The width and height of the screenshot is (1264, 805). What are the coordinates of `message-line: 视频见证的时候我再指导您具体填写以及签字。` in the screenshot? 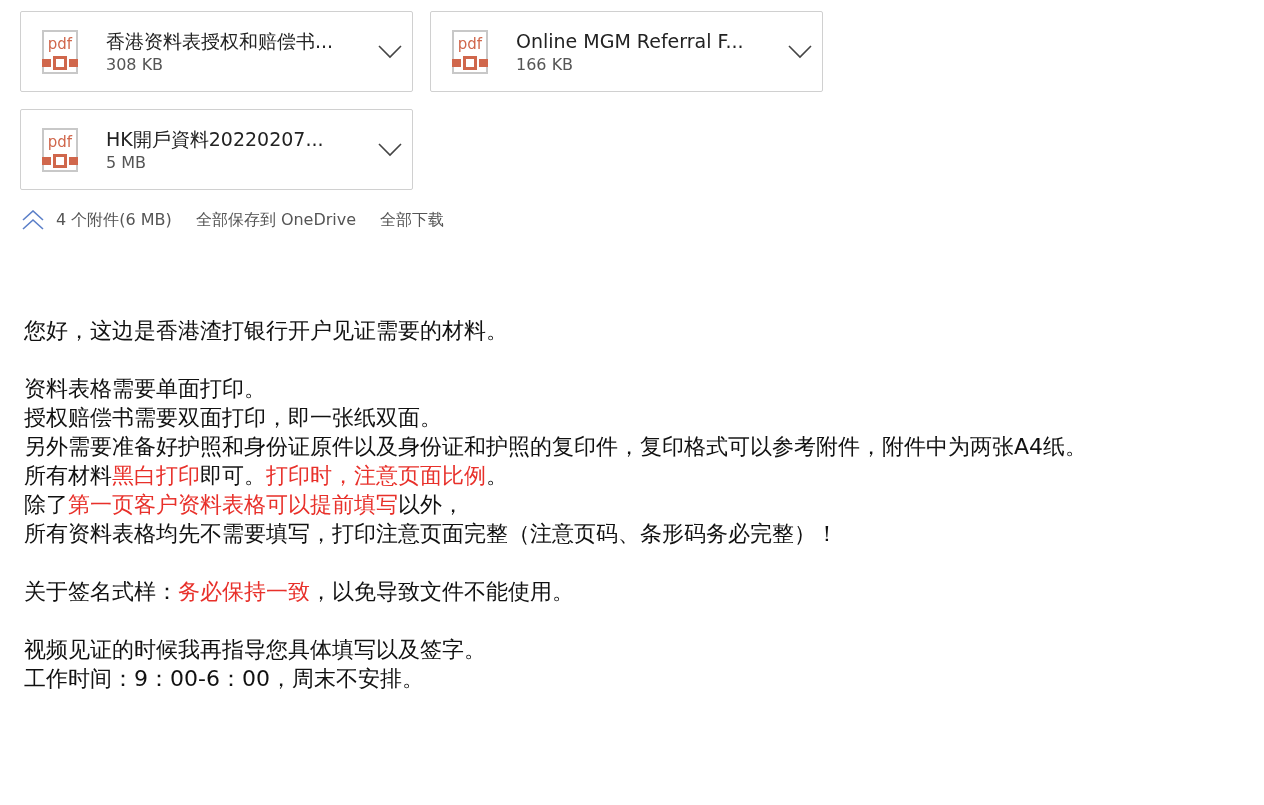 It's located at (255, 650).